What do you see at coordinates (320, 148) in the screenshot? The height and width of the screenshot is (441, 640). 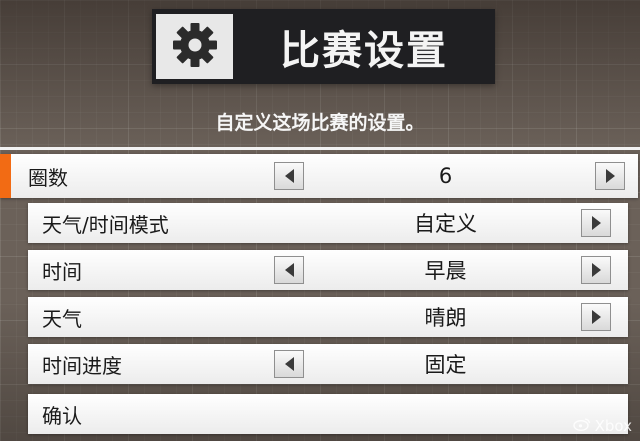 I see `header-divider` at bounding box center [320, 148].